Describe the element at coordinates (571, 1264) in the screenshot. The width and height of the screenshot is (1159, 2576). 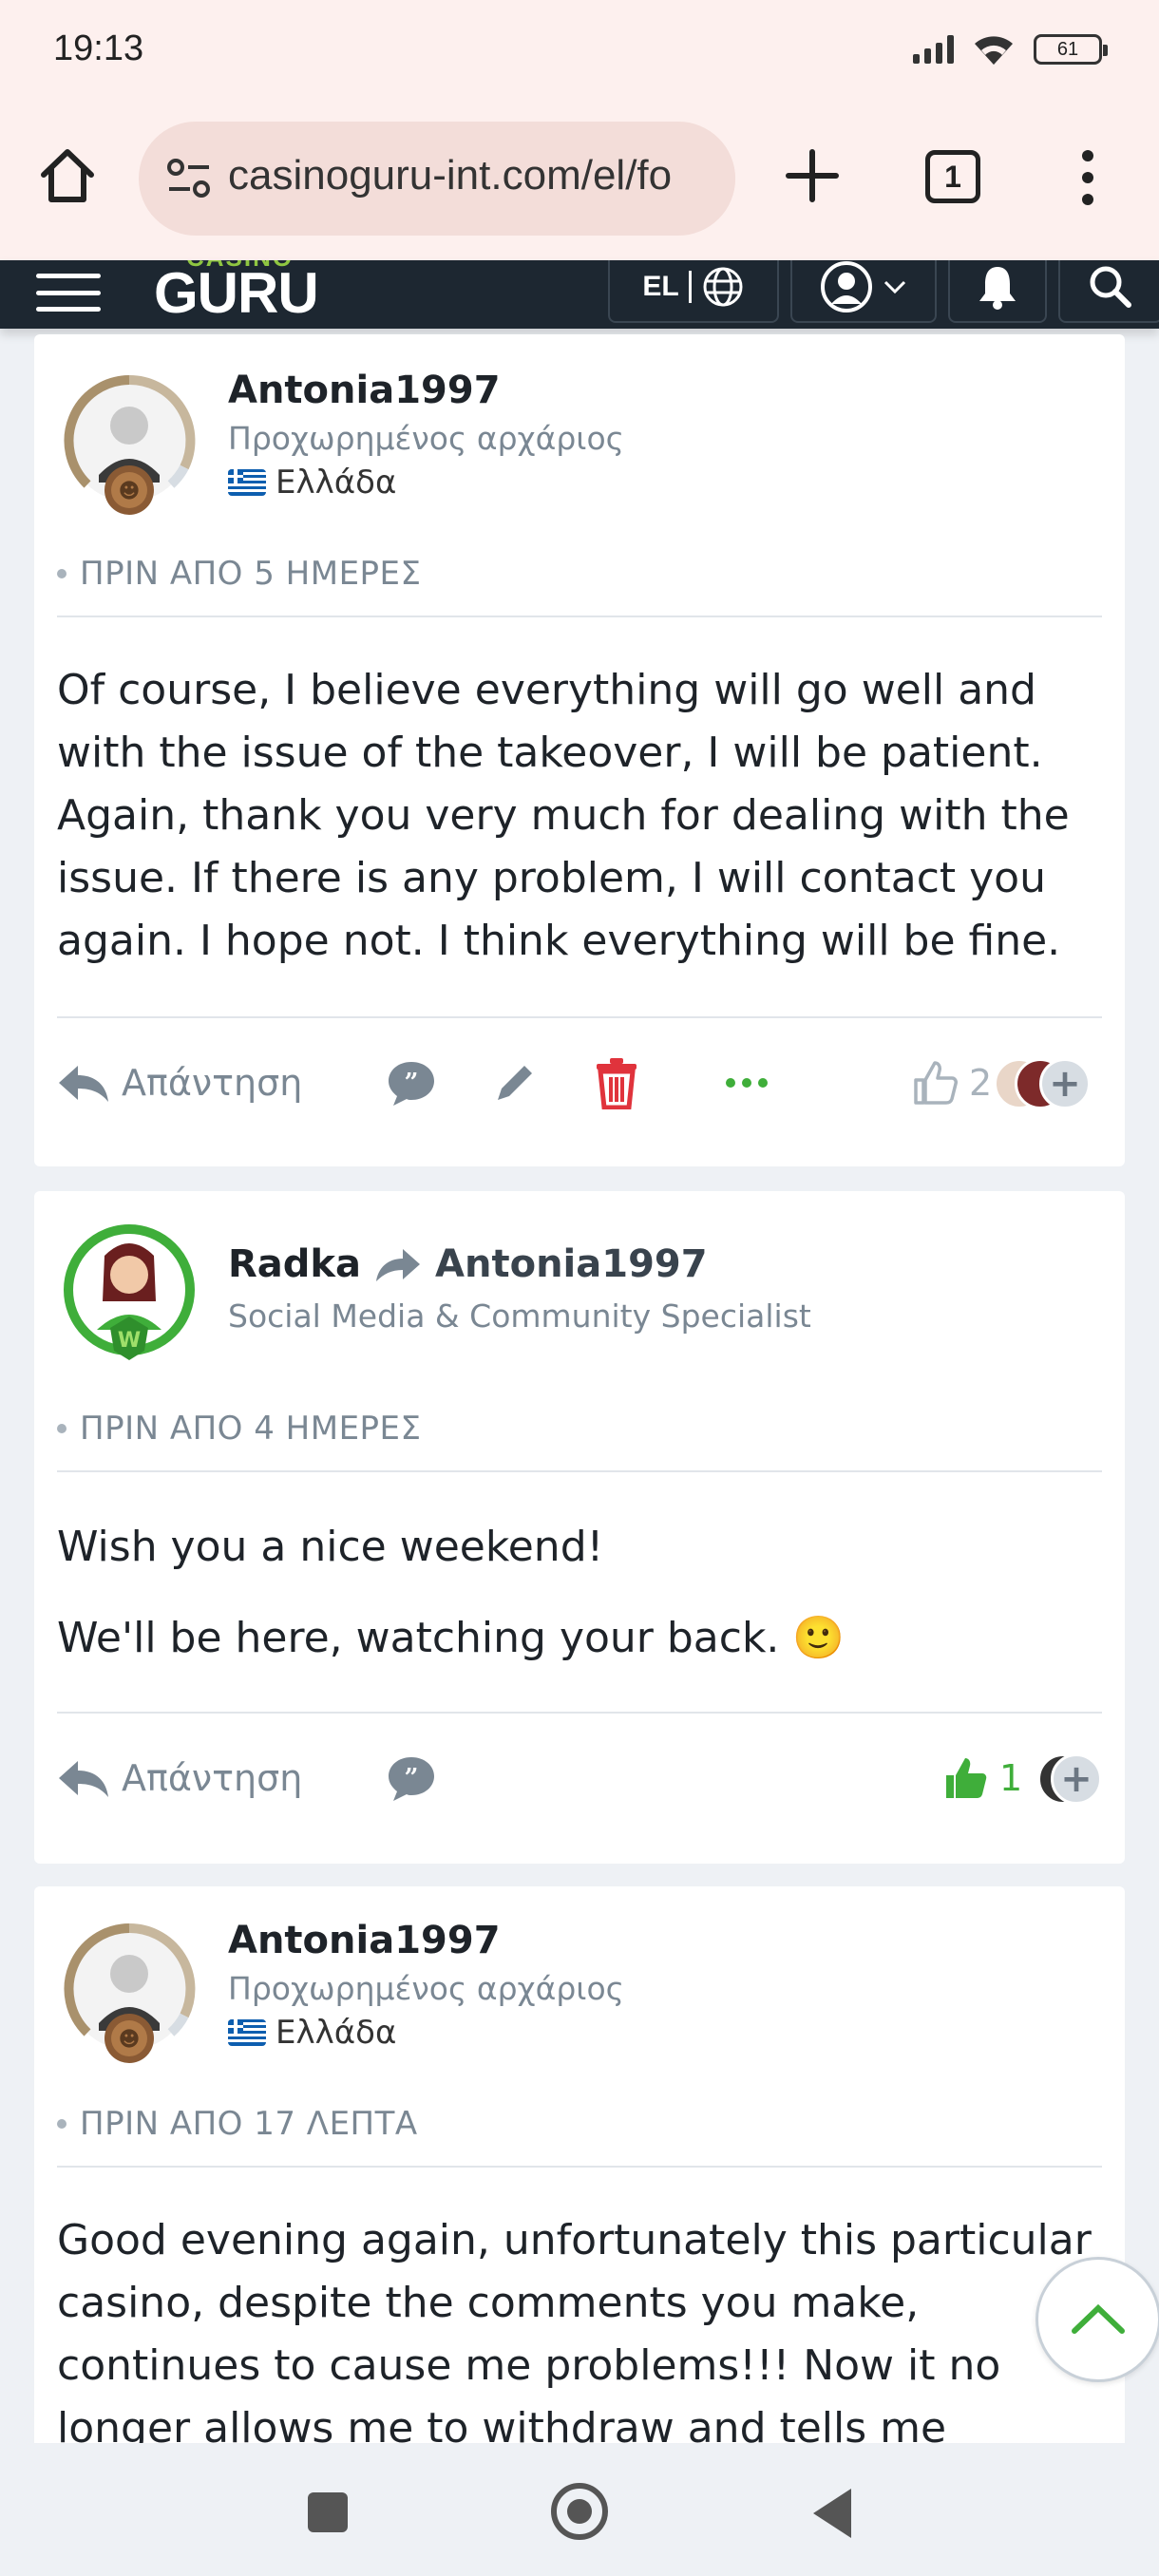
I see `reply-to-user: Antonia1997` at that location.